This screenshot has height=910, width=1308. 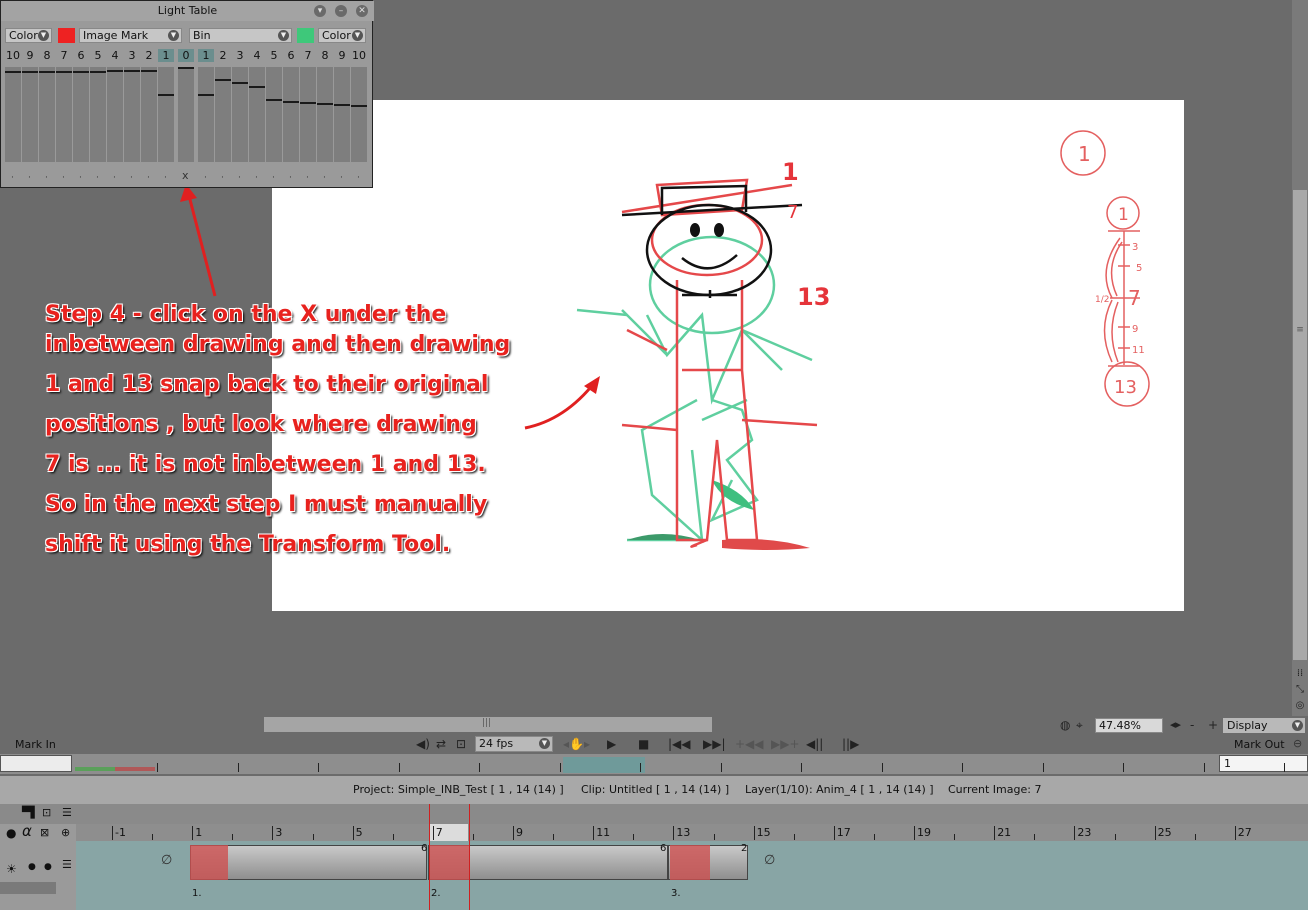 I want to click on first-frame-icon: |◀◀, so click(x=679, y=744).